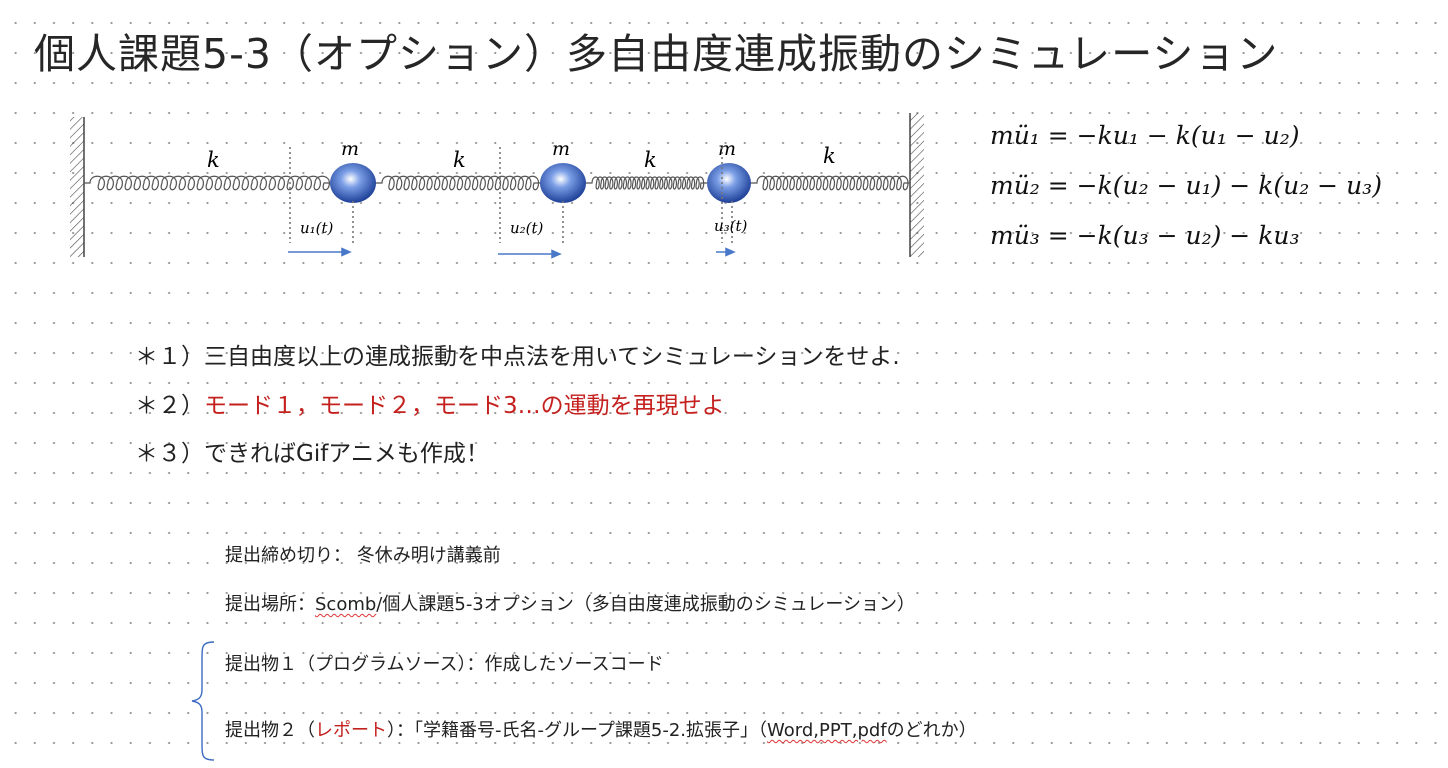 This screenshot has width=1448, height=768. What do you see at coordinates (512, 253) in the screenshot?
I see `displacement-arrows` at bounding box center [512, 253].